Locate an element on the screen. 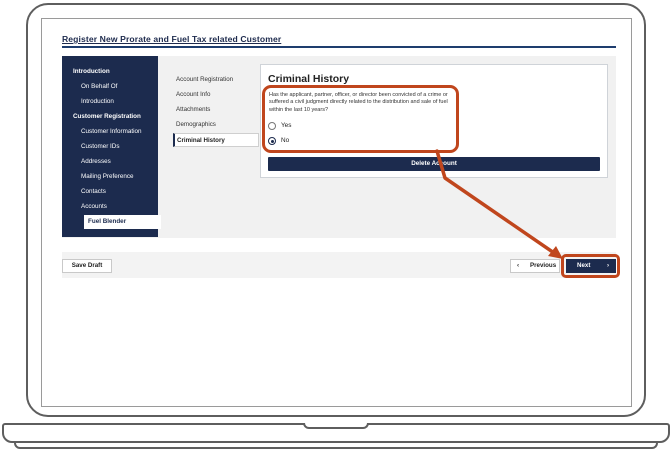  arrow-line is located at coordinates (497, 203).